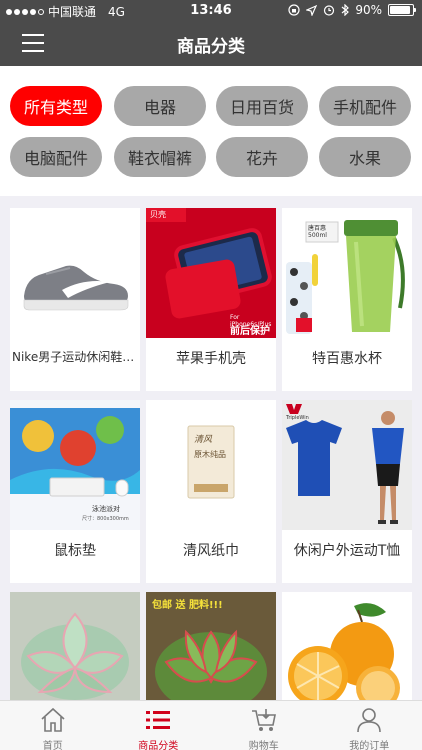 The image size is (422, 750). What do you see at coordinates (345, 10) in the screenshot?
I see `bluetooth-icon` at bounding box center [345, 10].